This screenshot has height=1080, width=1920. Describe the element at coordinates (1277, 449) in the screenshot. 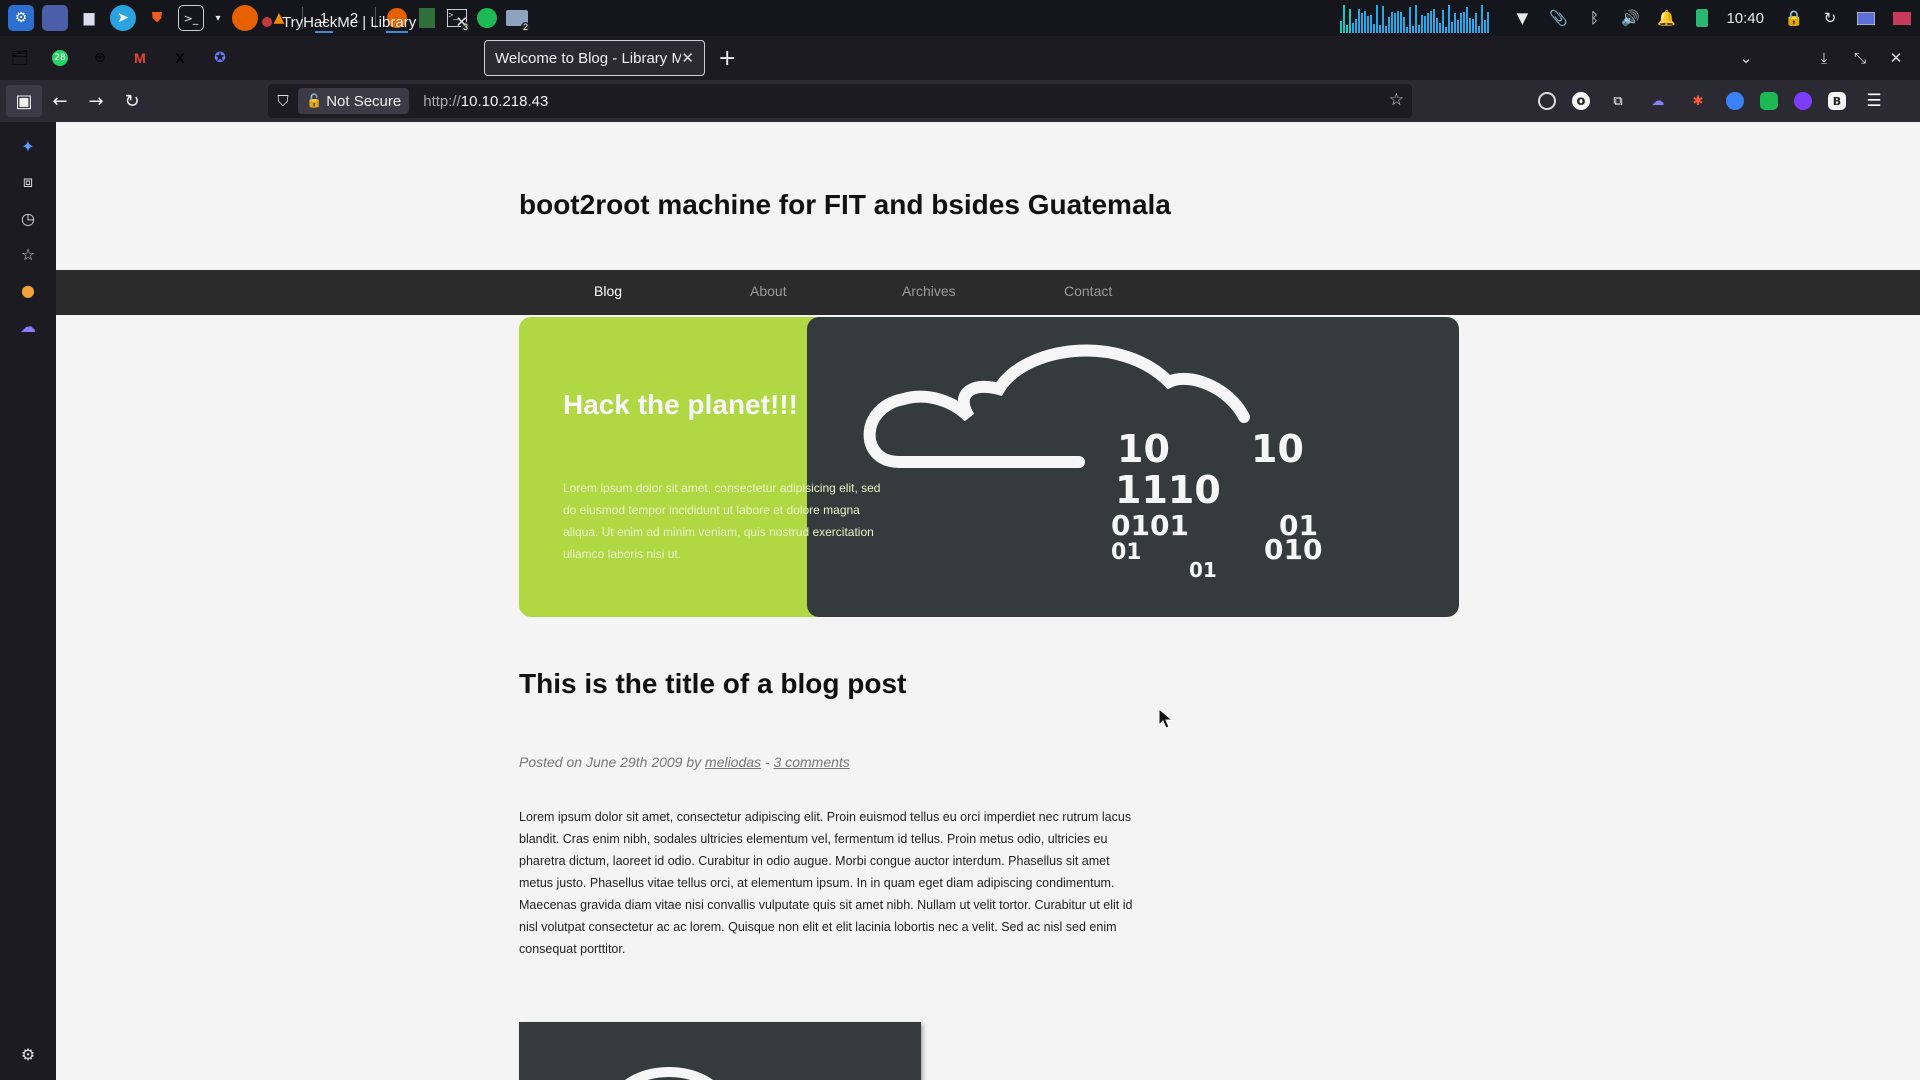

I see `binary-digits: 10` at that location.